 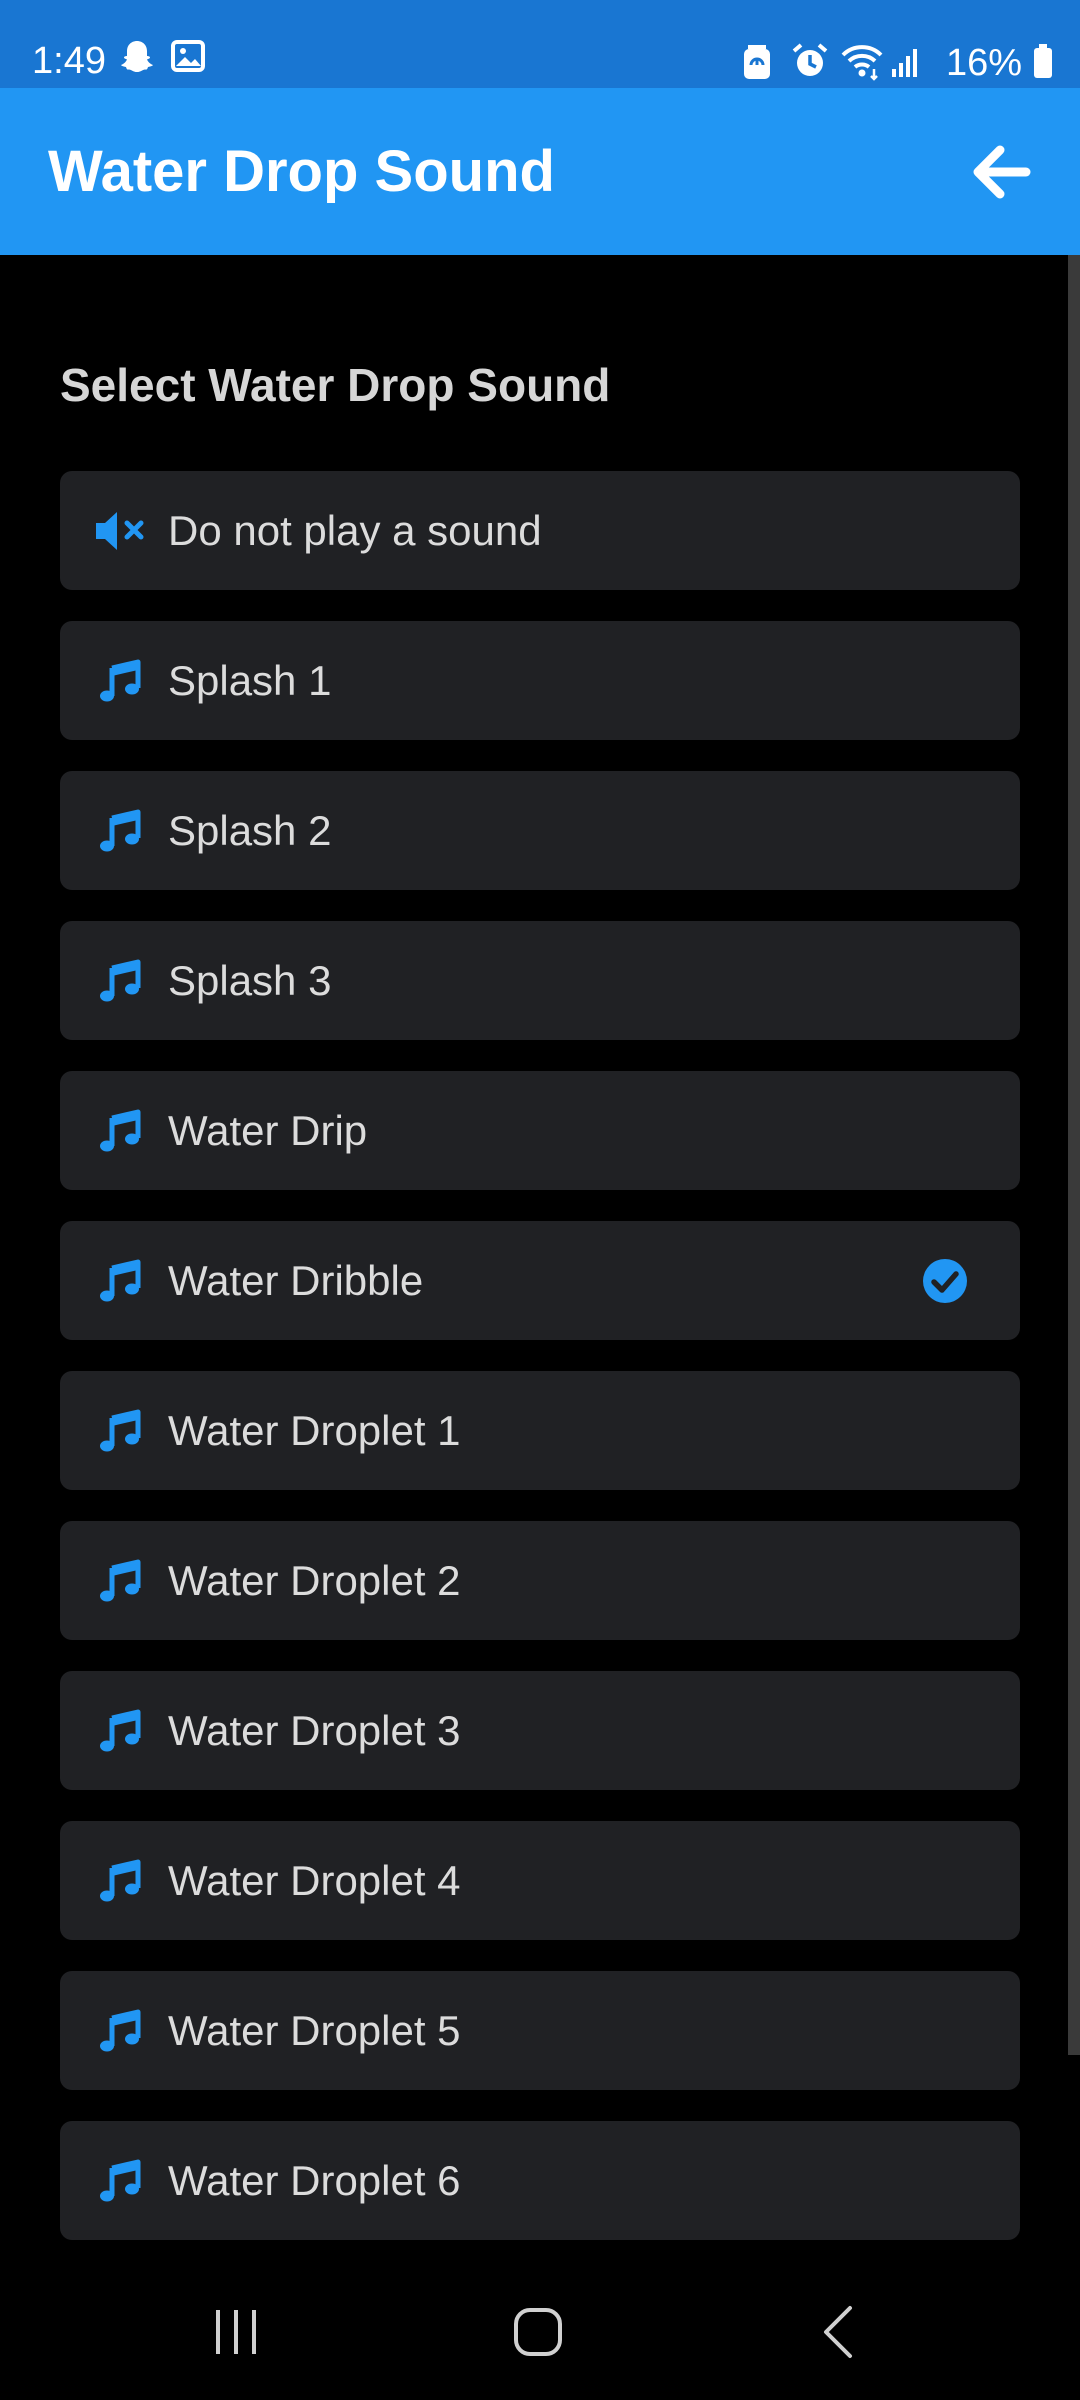 I want to click on home-icon, so click(x=538, y=2332).